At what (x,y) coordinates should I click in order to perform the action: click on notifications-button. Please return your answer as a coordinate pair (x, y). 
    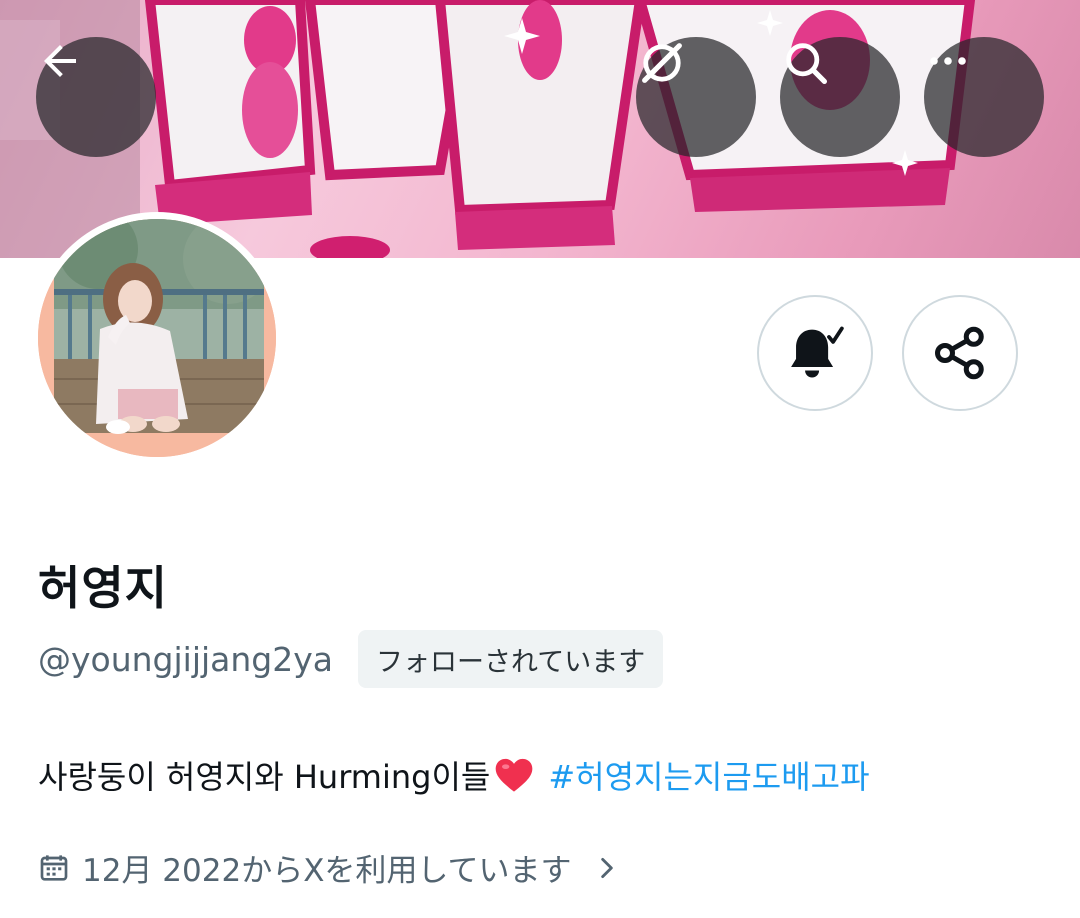
    Looking at the image, I should click on (815, 353).